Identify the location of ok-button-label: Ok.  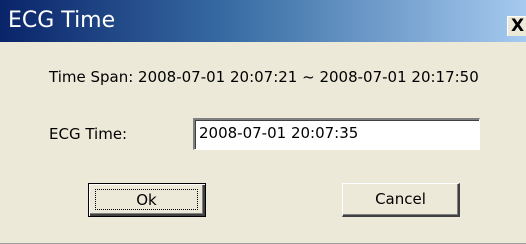
(146, 199).